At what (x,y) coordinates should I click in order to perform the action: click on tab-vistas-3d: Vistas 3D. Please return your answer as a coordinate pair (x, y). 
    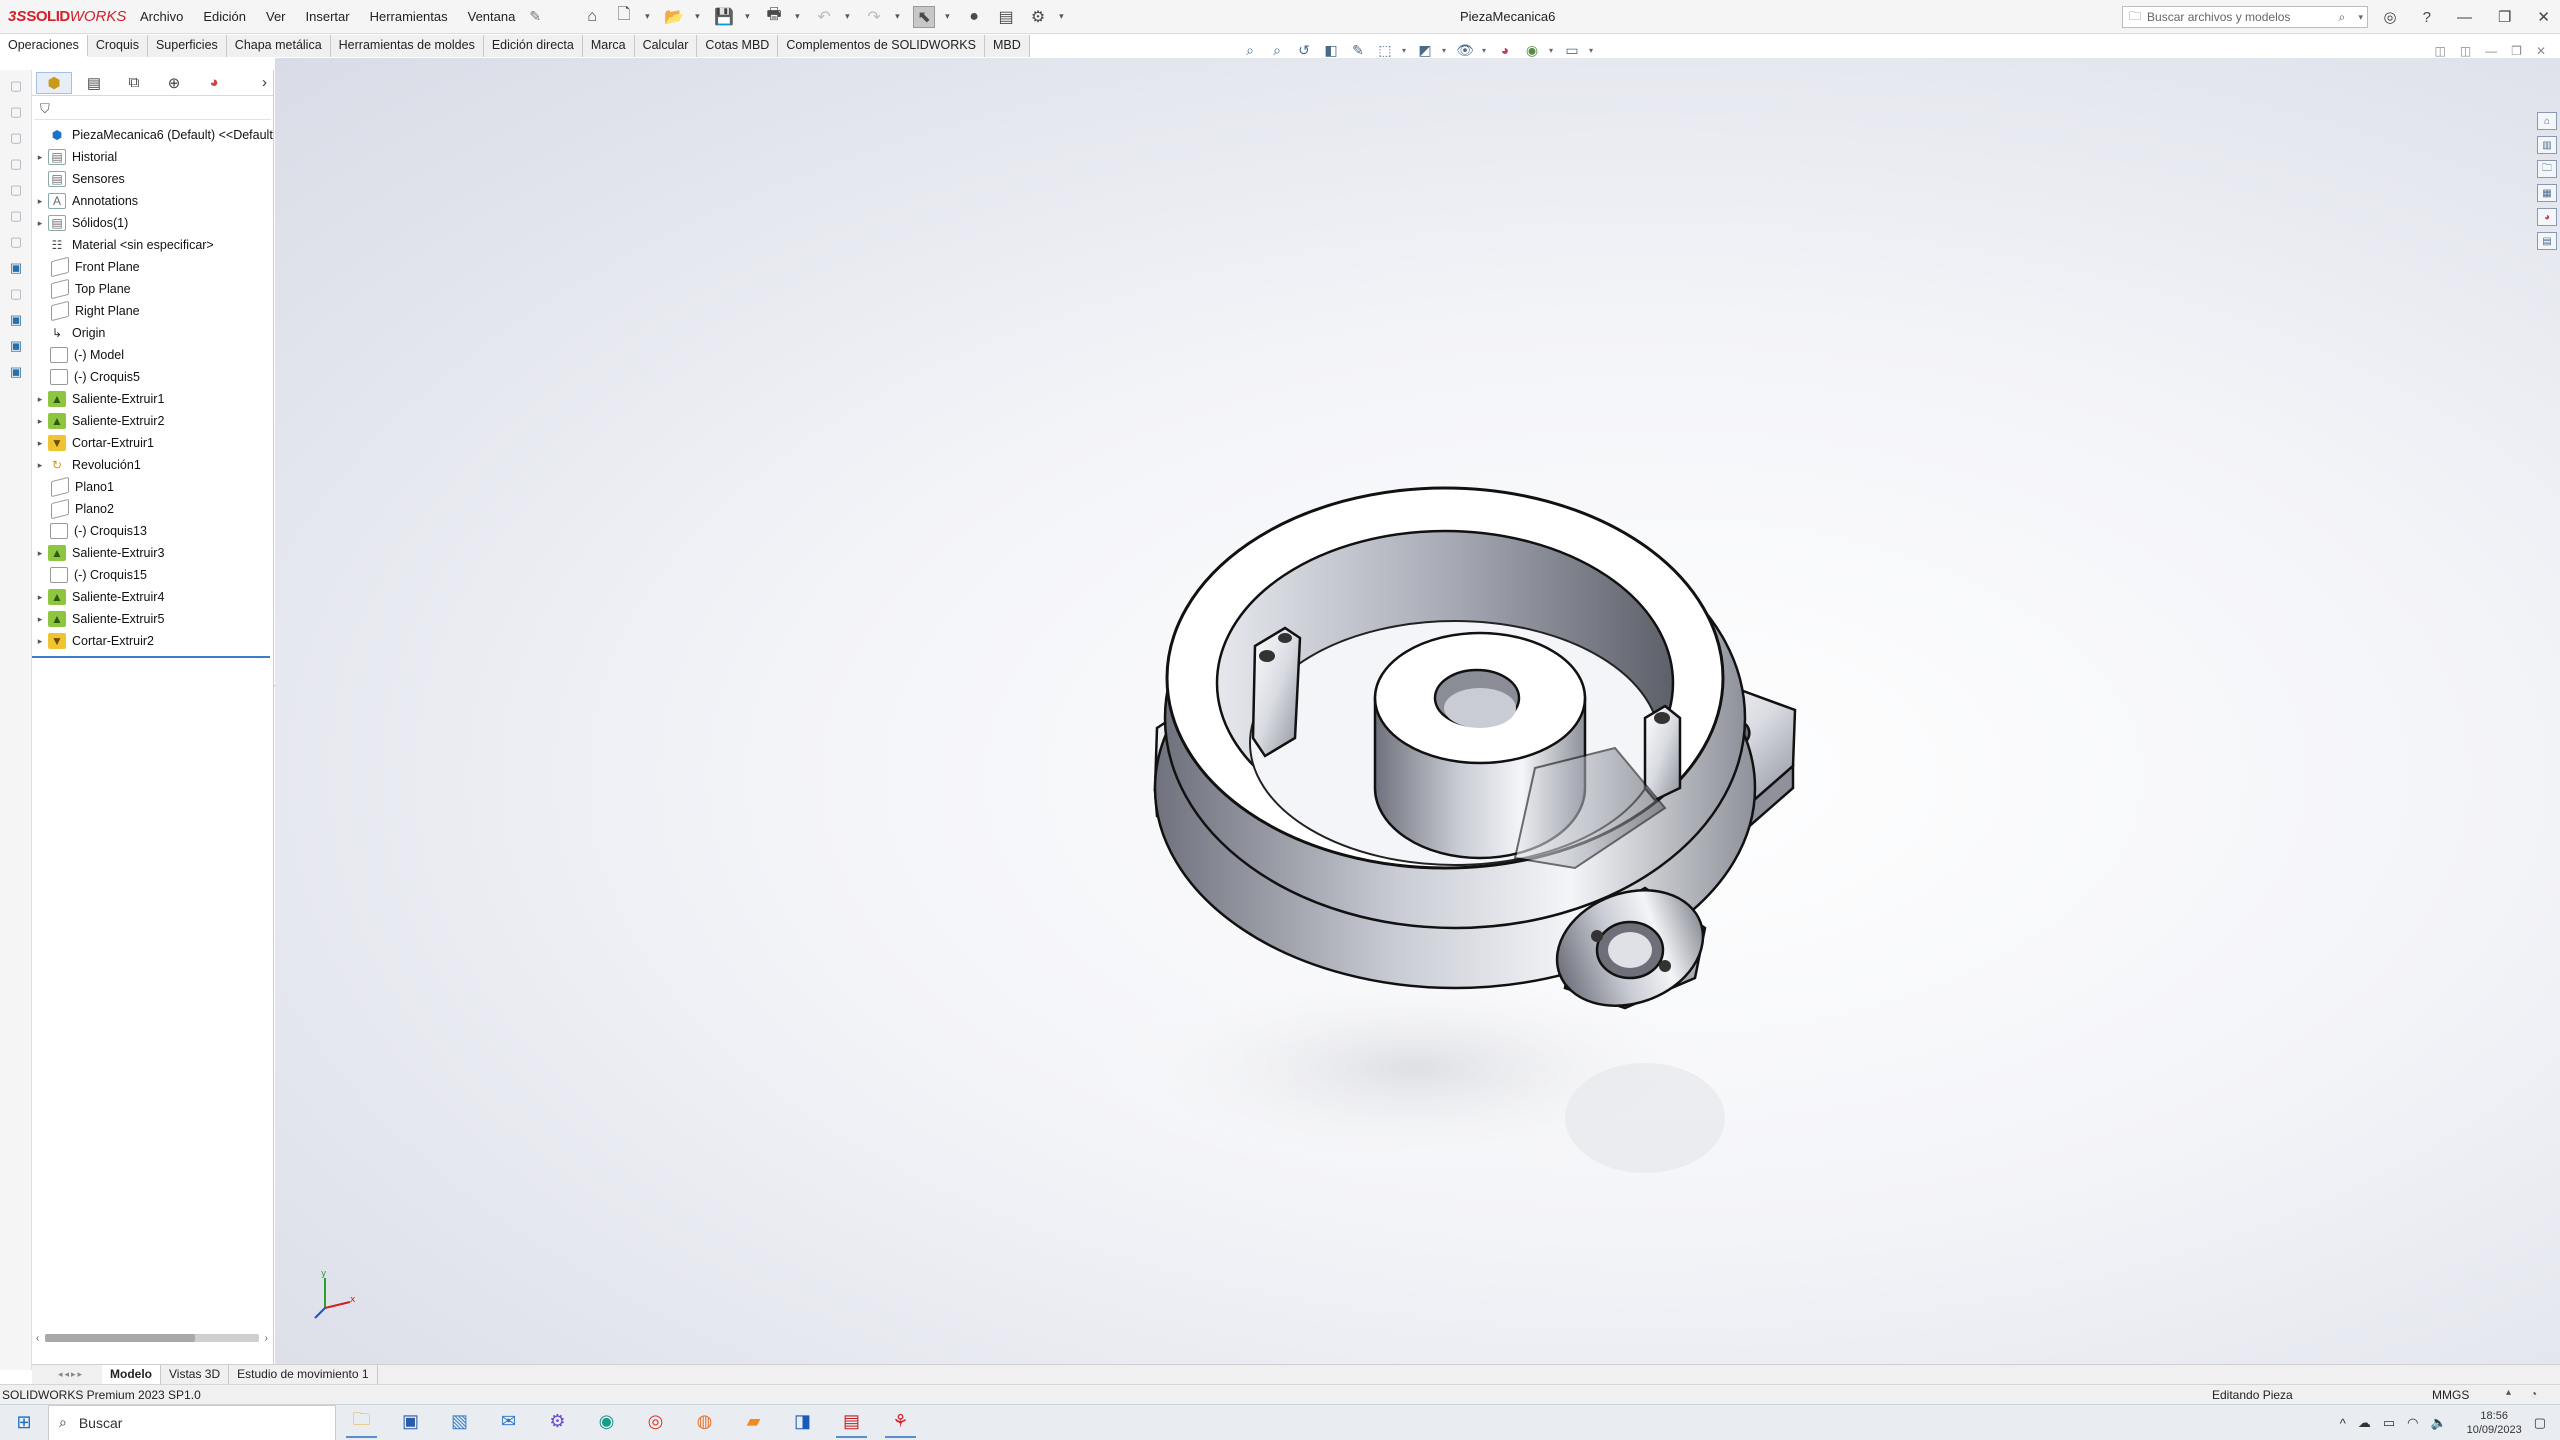
    Looking at the image, I should click on (195, 1374).